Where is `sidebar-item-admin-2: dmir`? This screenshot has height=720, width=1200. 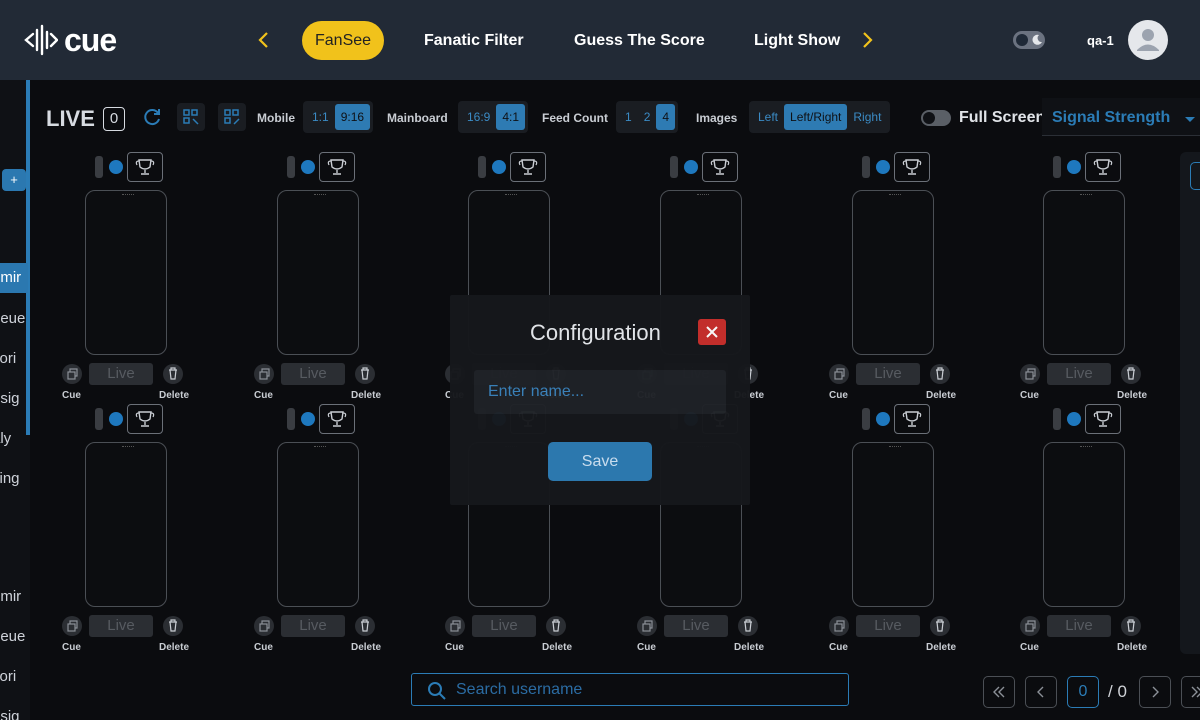 sidebar-item-admin-2: dmir is located at coordinates (10, 596).